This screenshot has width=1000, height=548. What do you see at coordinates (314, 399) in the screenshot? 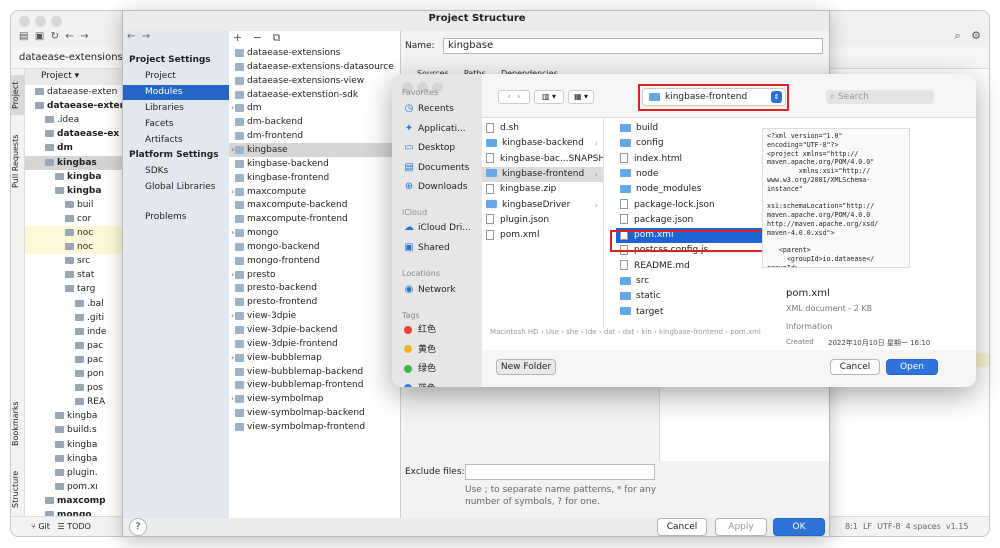
I see `module-item: › view-symbolmap` at bounding box center [314, 399].